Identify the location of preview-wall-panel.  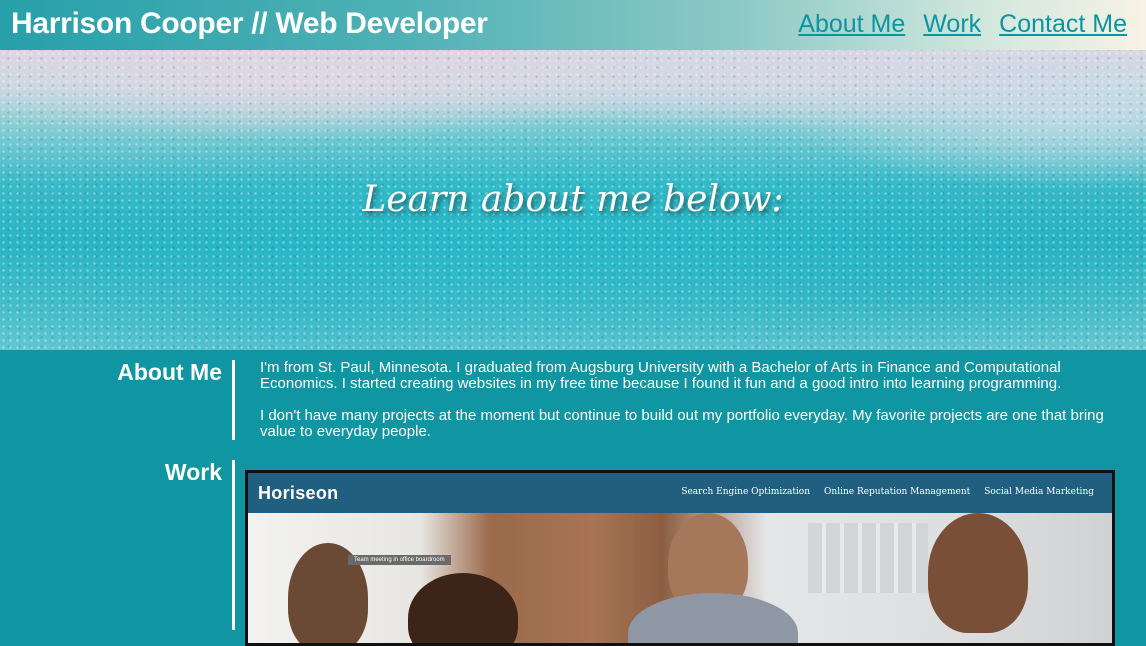
(868, 558).